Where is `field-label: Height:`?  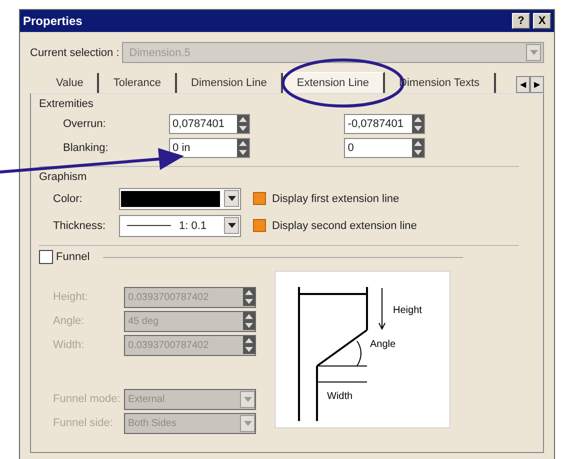 field-label: Height: is located at coordinates (70, 297).